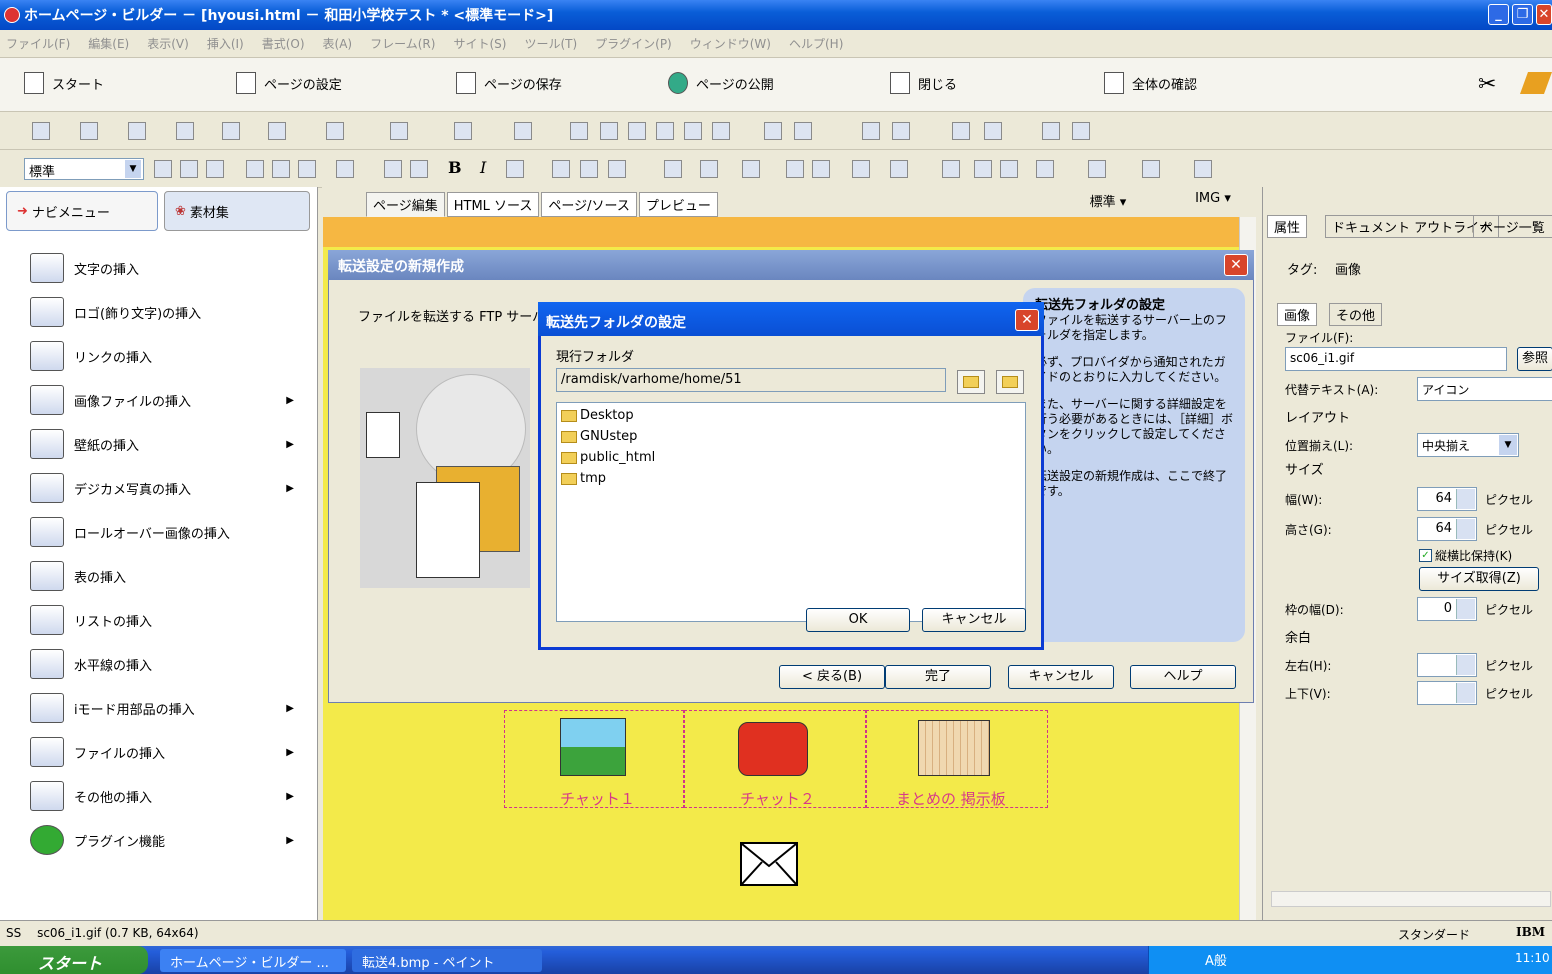 The width and height of the screenshot is (1552, 974). What do you see at coordinates (589, 204) in the screenshot?
I see `tab-page-source: ページ/ソース` at bounding box center [589, 204].